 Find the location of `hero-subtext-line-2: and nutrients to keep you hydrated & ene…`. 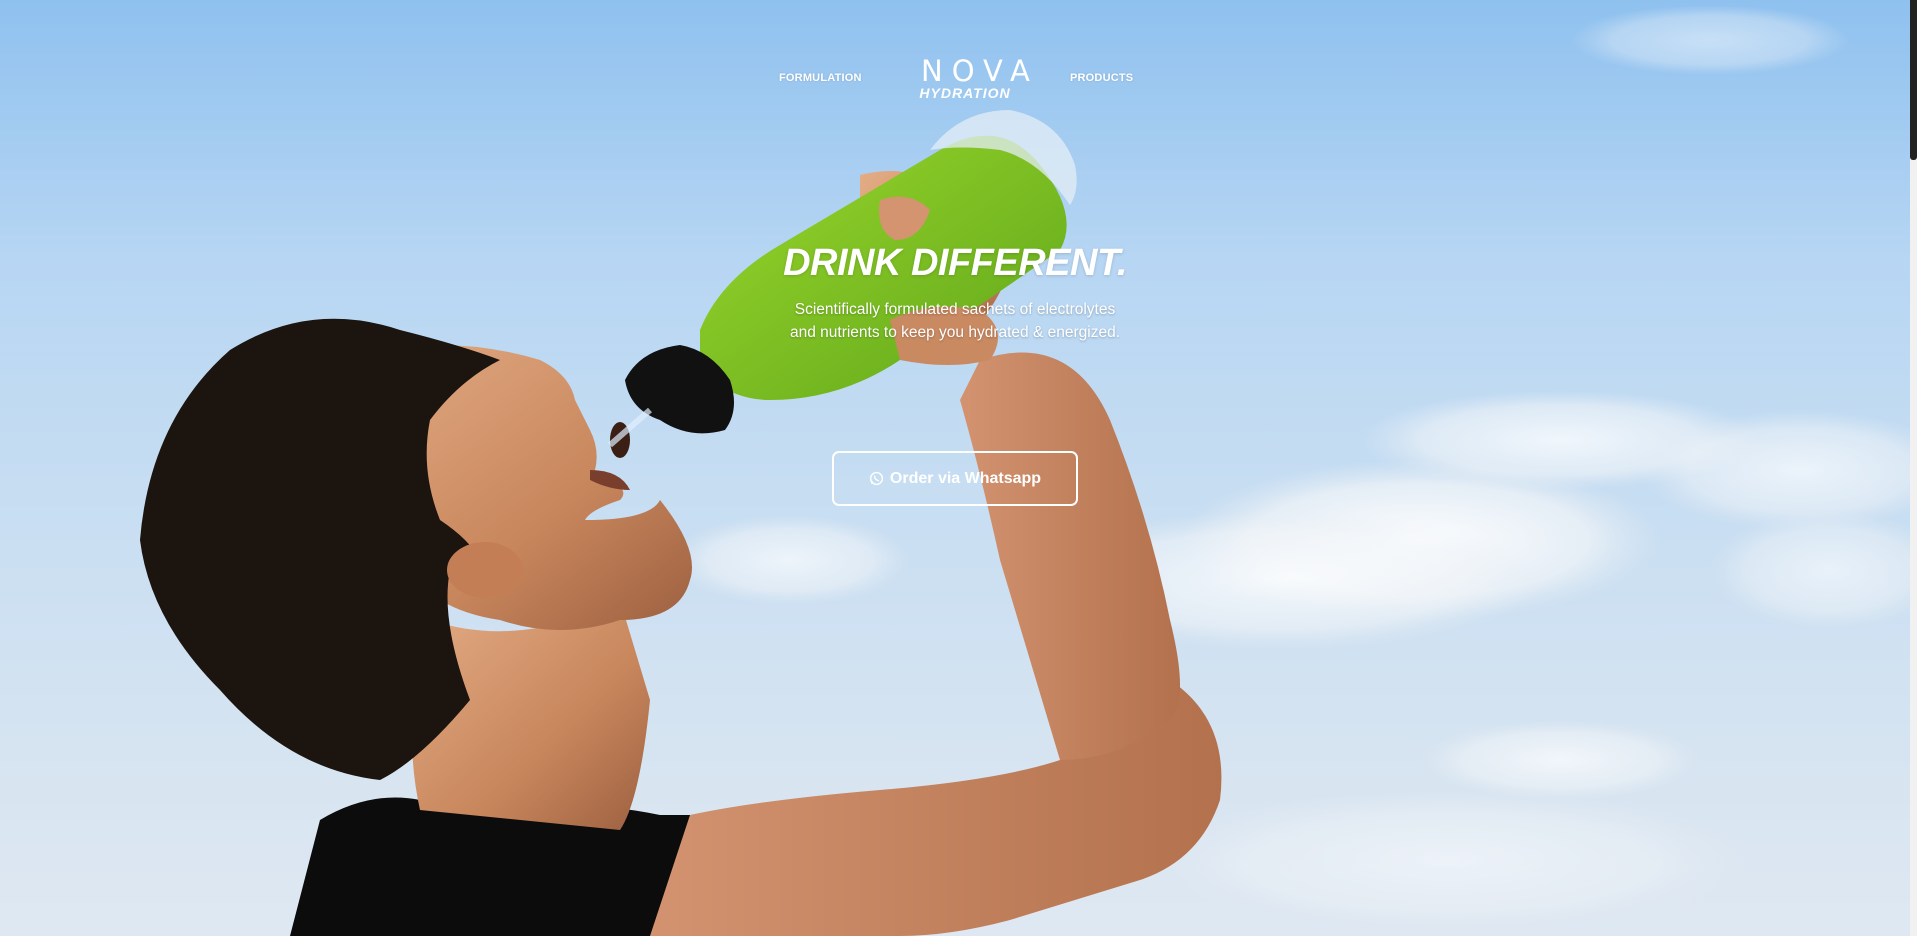

hero-subtext-line-2: and nutrients to keep you hydrated & ene… is located at coordinates (955, 332).